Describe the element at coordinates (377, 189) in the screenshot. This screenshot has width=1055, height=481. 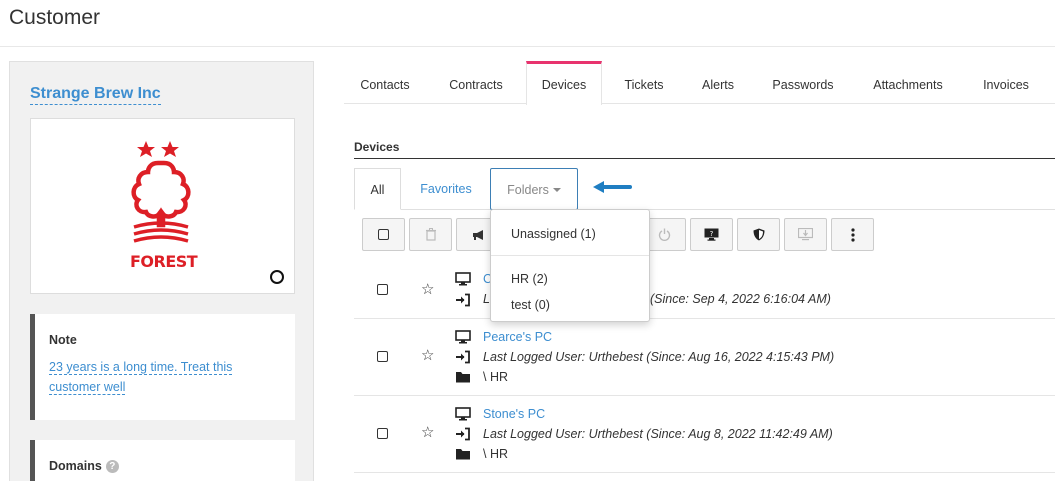
I see `subtab-all: All` at that location.